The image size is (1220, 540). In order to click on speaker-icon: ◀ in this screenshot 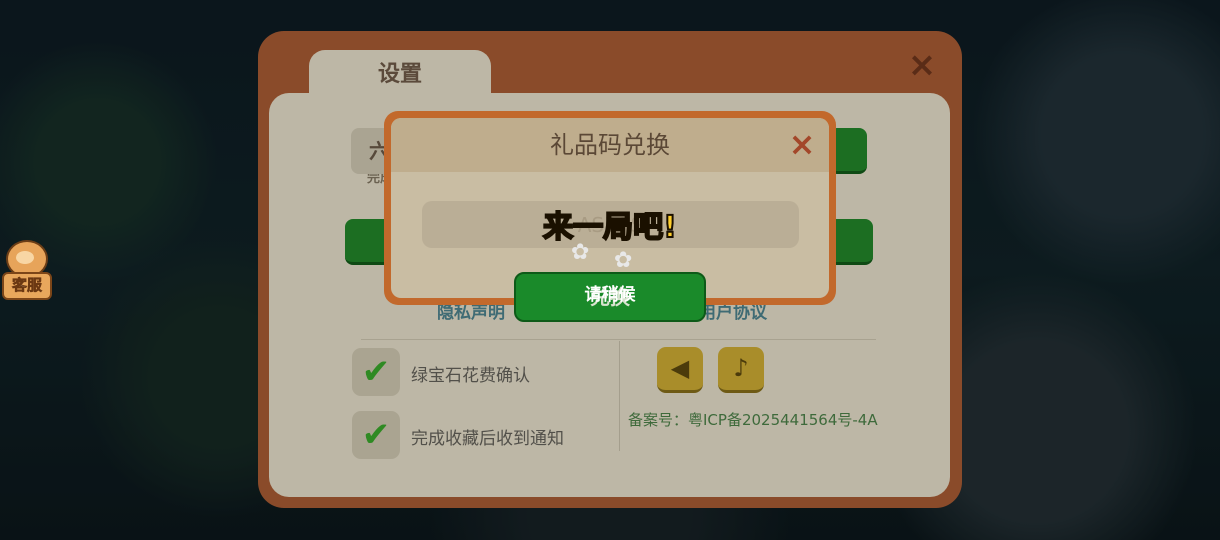, I will do `click(680, 370)`.